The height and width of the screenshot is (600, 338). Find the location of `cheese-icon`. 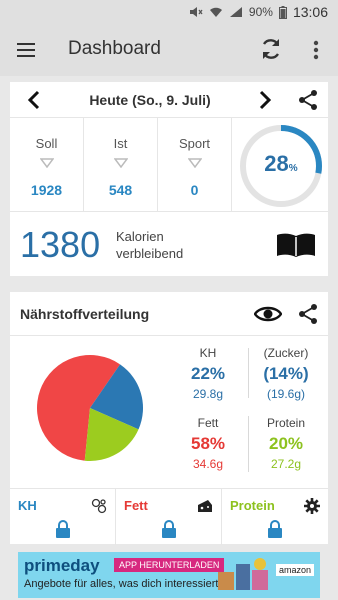

cheese-icon is located at coordinates (205, 506).